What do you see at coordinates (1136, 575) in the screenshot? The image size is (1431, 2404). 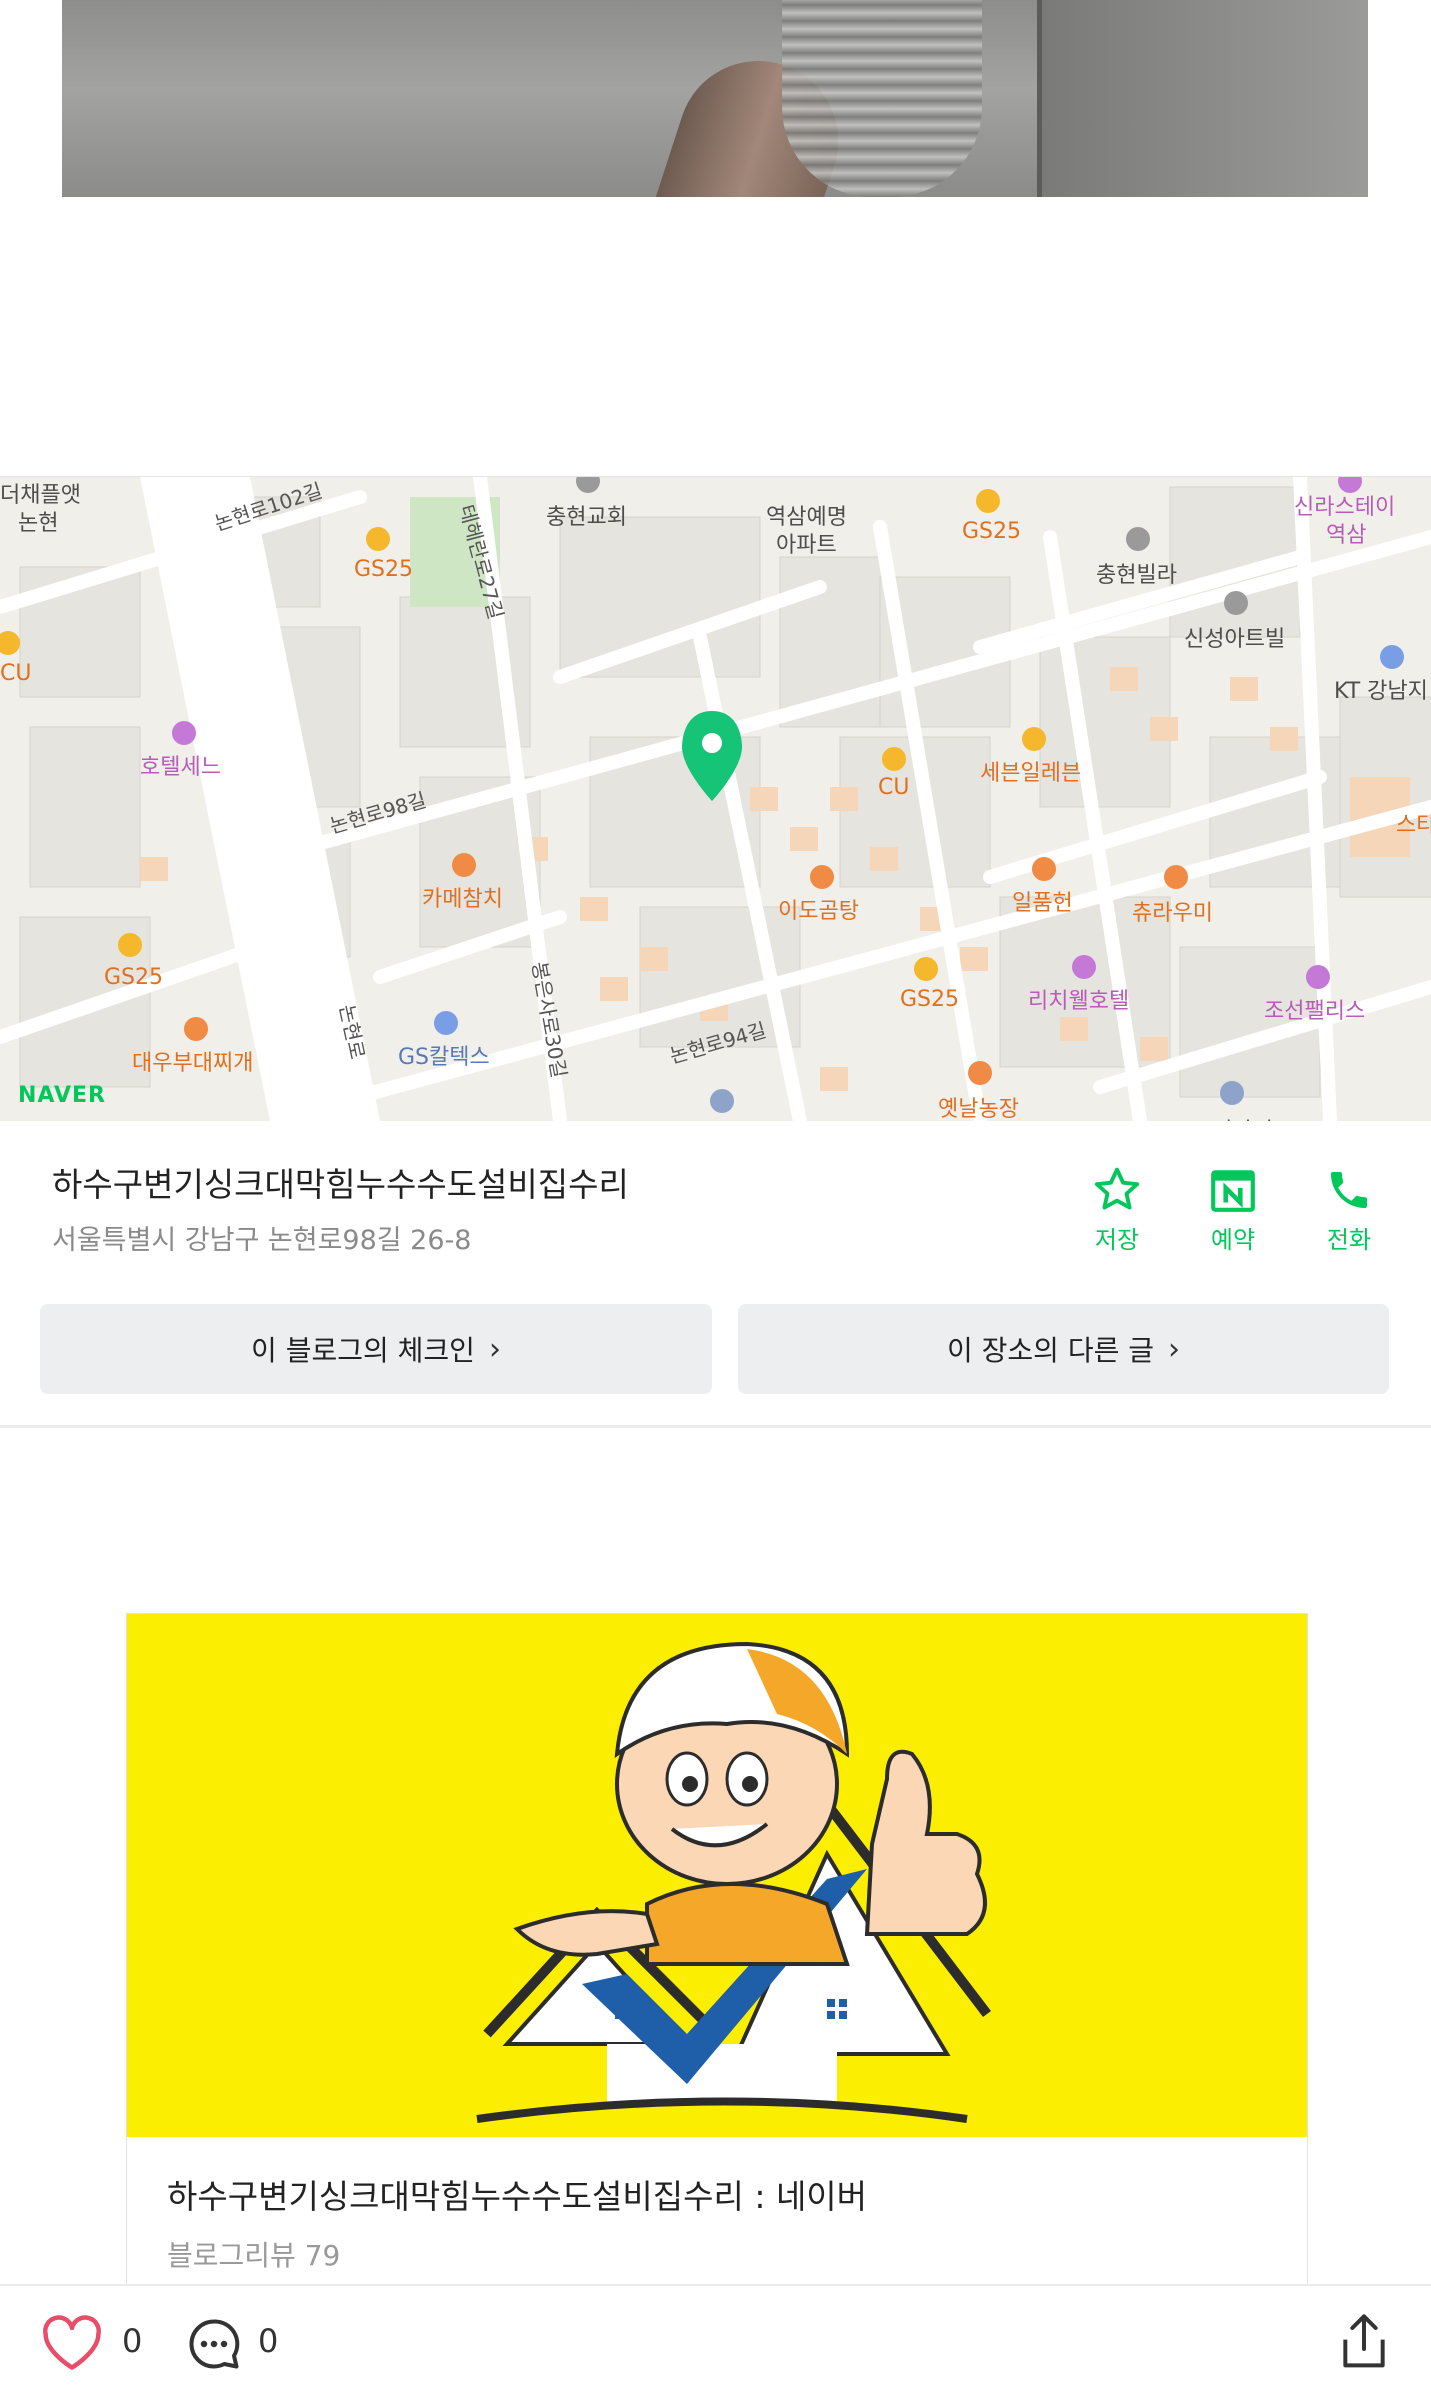 I see `map-poi-label: 충현빌라` at bounding box center [1136, 575].